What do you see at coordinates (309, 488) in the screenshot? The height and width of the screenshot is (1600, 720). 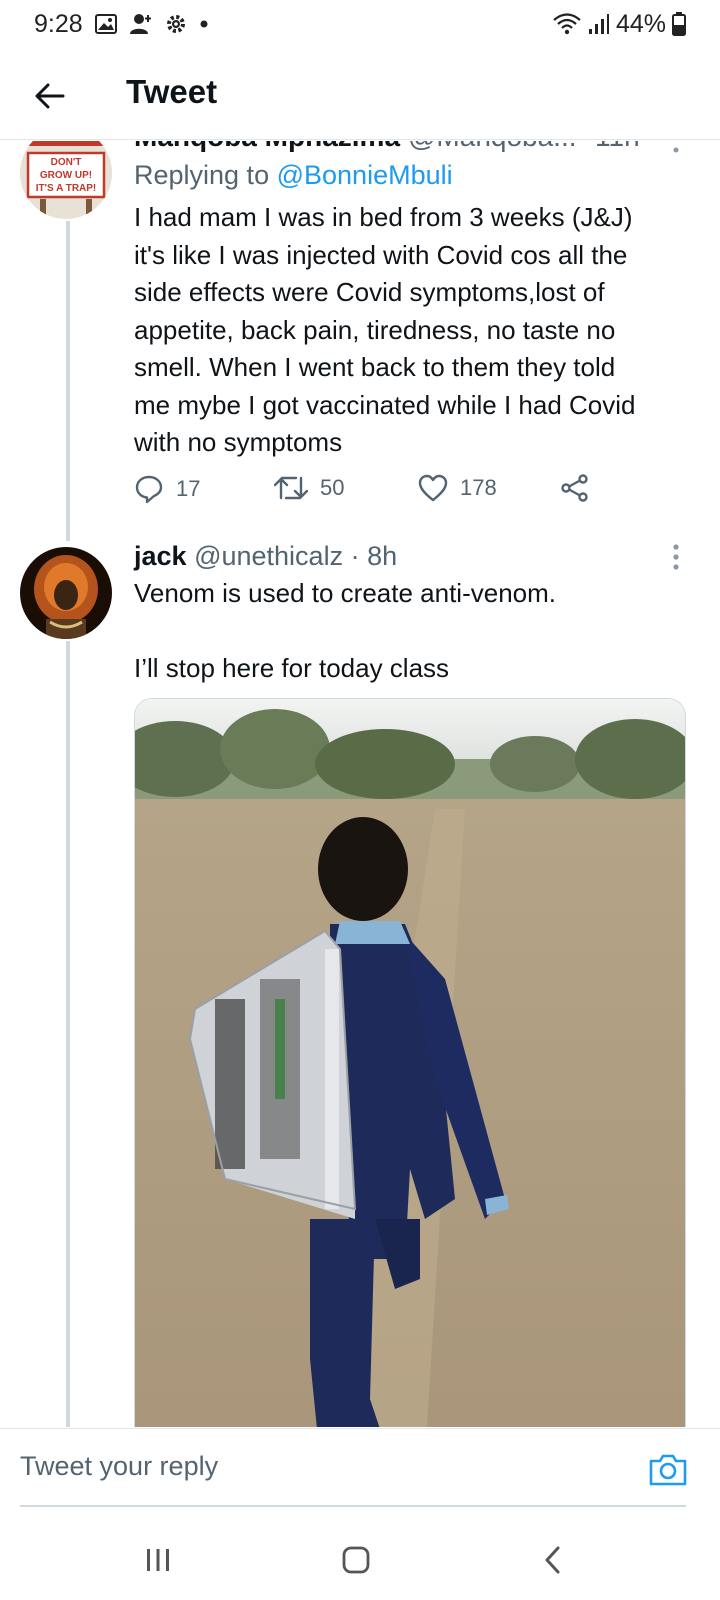 I see `retweet-button: 50` at bounding box center [309, 488].